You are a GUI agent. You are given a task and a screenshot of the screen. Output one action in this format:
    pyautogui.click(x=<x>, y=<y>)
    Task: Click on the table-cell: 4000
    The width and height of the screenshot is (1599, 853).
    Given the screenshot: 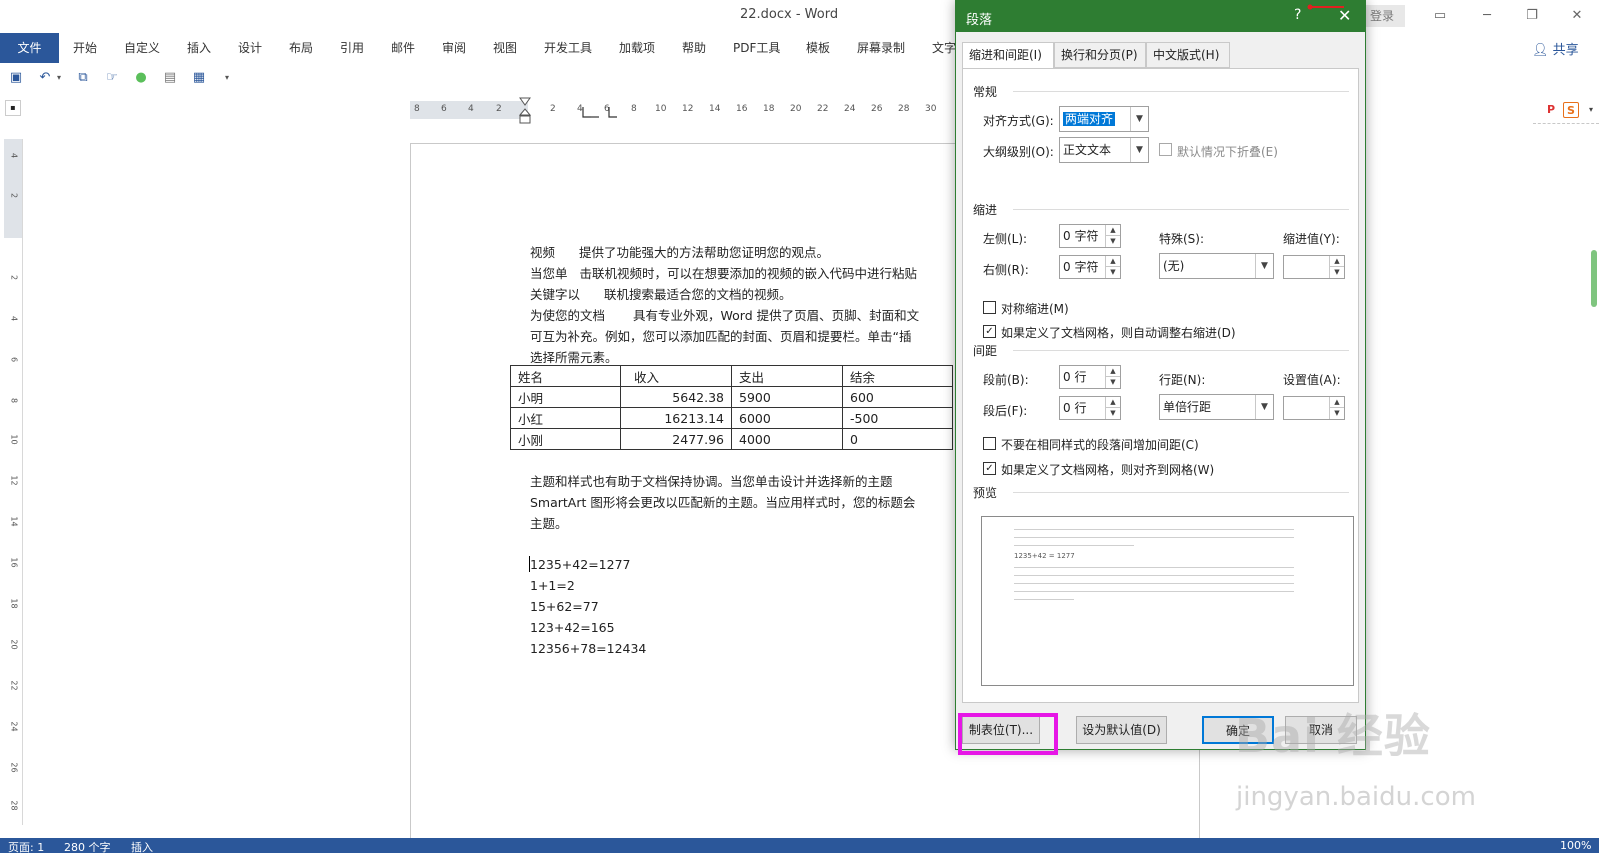 What is the action you would take?
    pyautogui.click(x=787, y=439)
    